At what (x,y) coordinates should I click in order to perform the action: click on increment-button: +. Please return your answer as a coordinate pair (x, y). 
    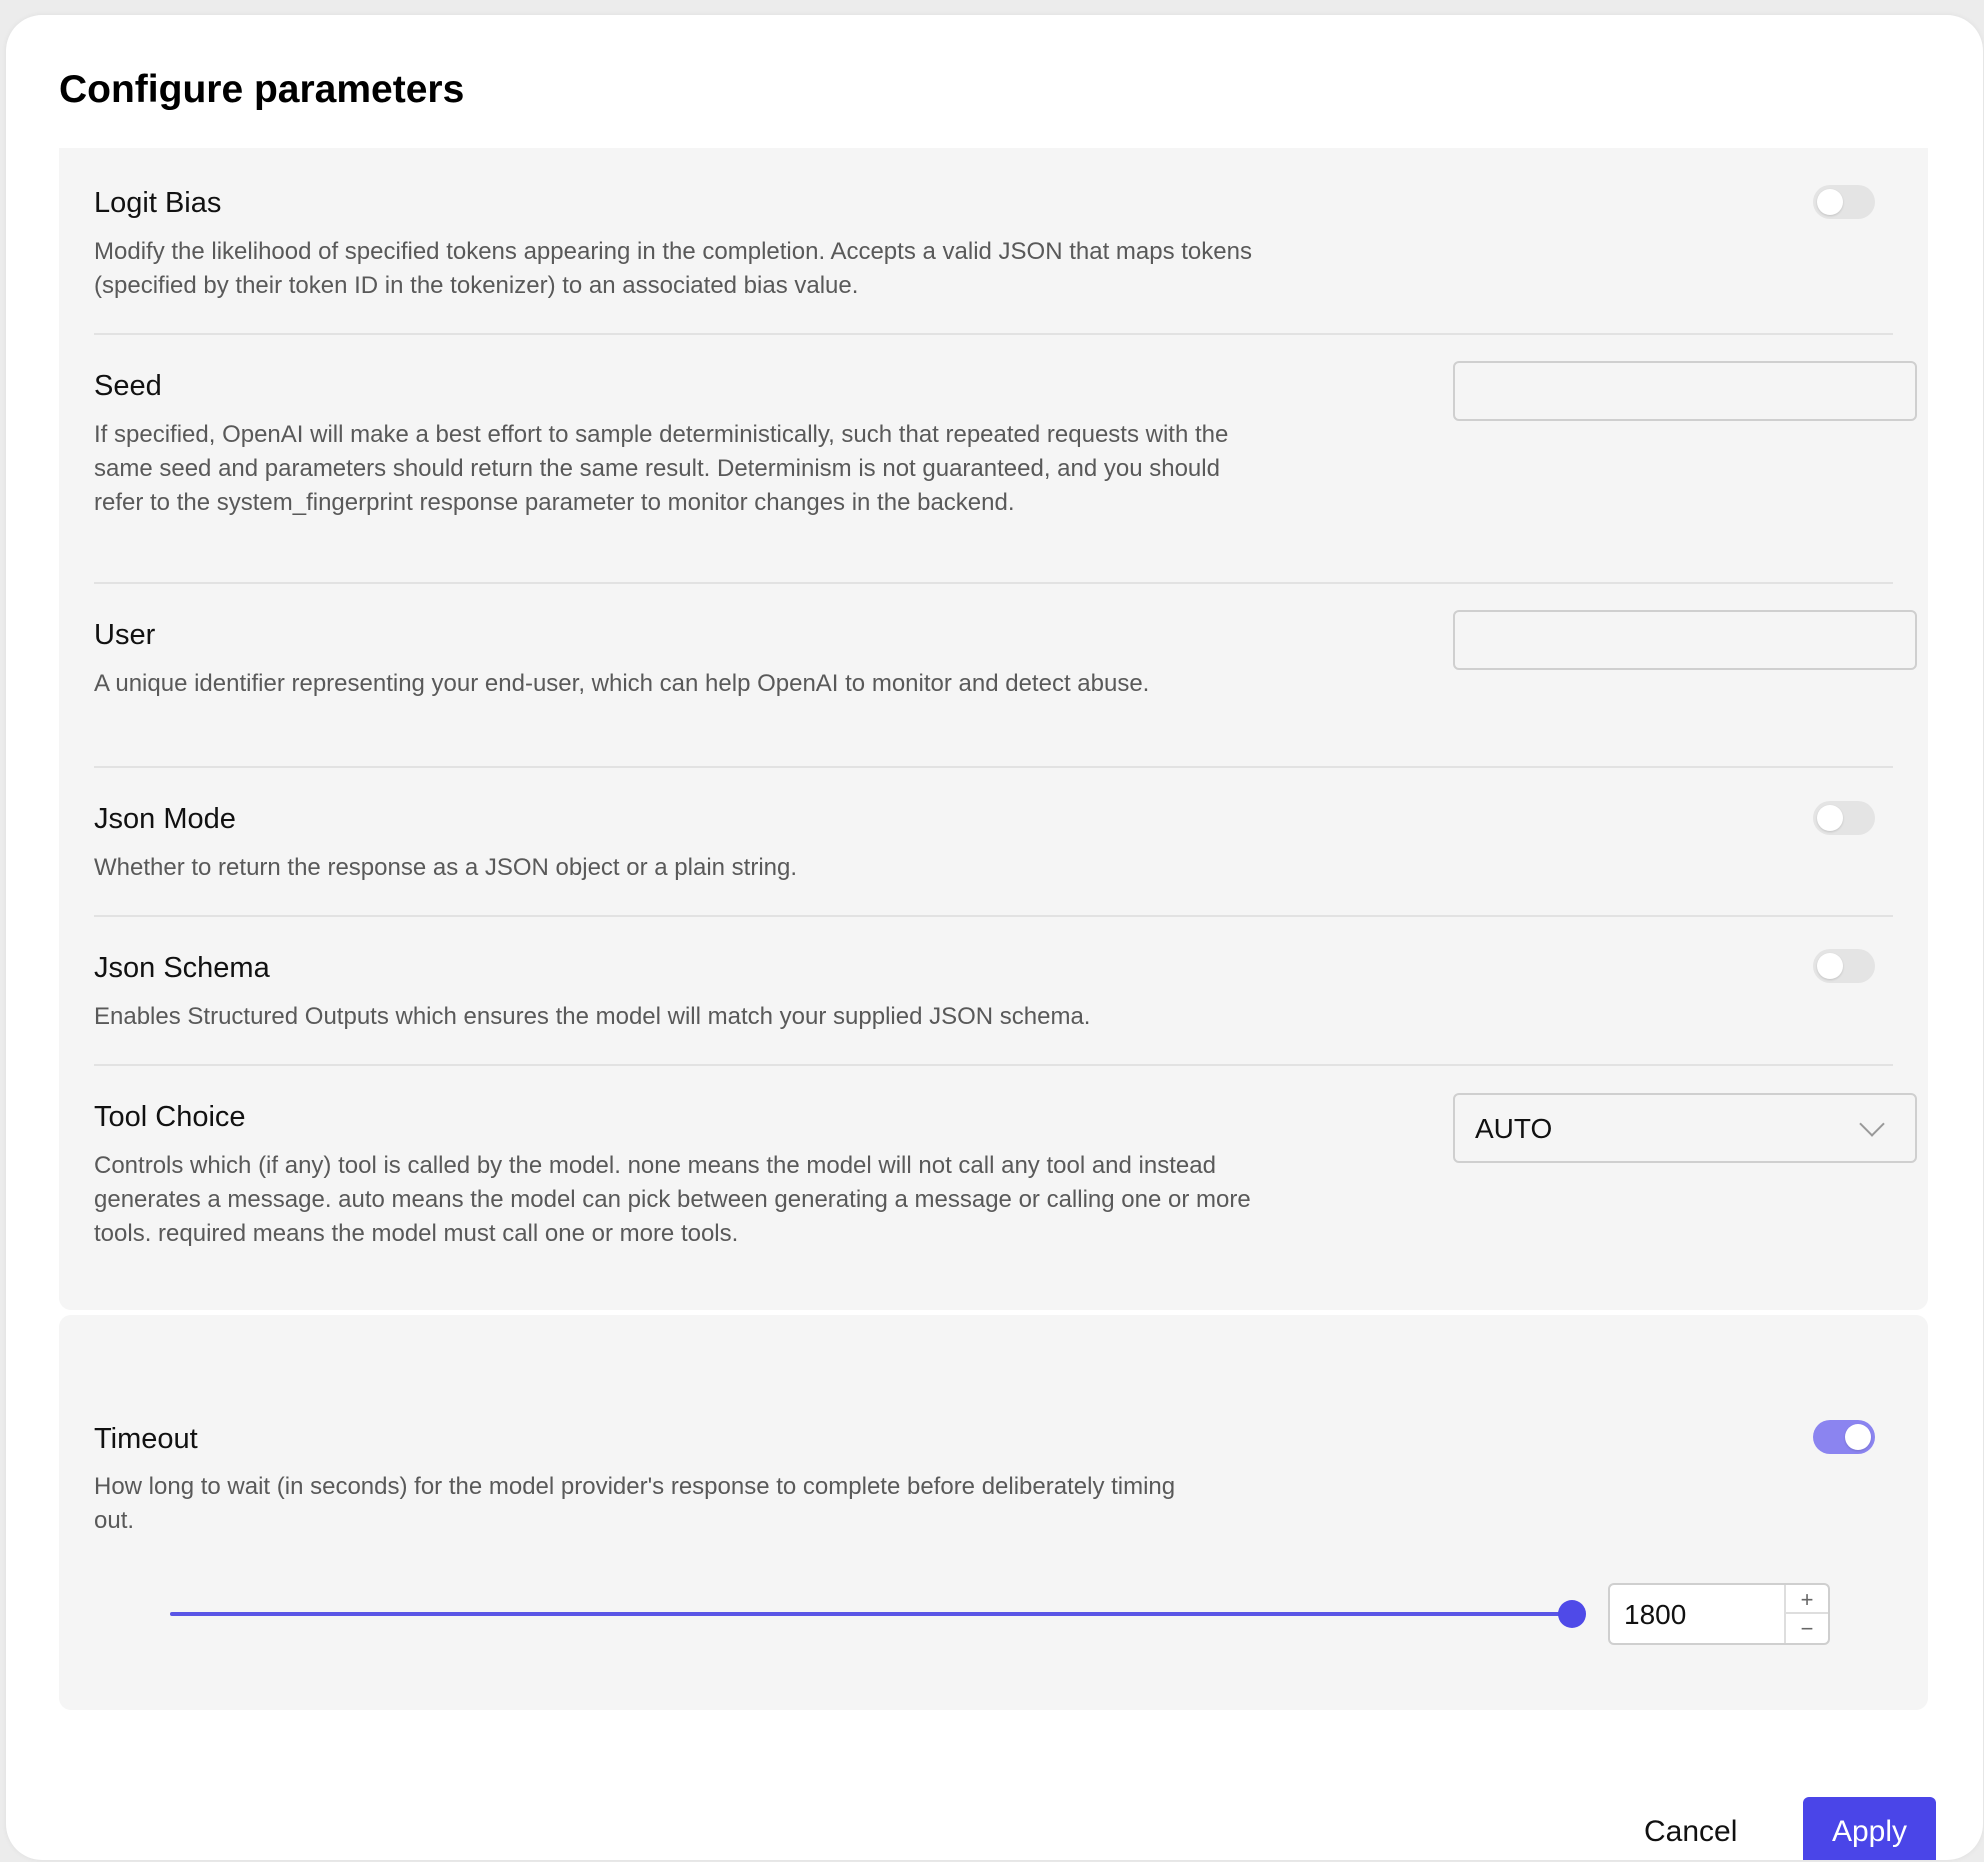
    Looking at the image, I should click on (1807, 1599).